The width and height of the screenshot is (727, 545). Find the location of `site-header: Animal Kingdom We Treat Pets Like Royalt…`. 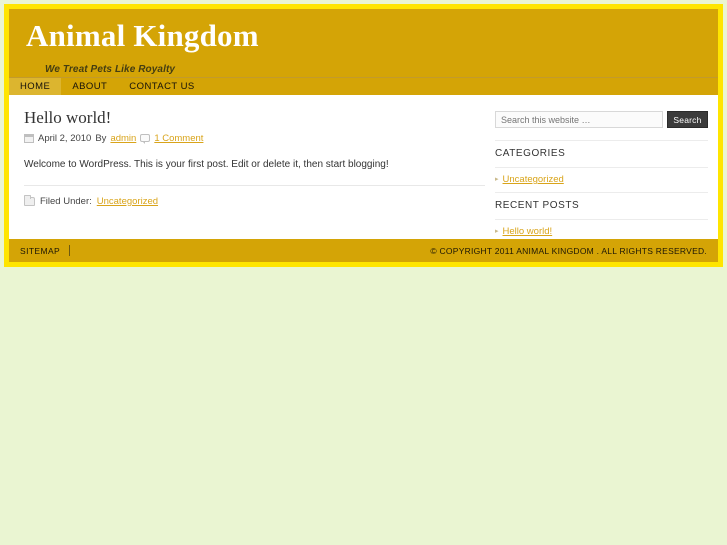

site-header: Animal Kingdom We Treat Pets Like Royalt… is located at coordinates (363, 43).